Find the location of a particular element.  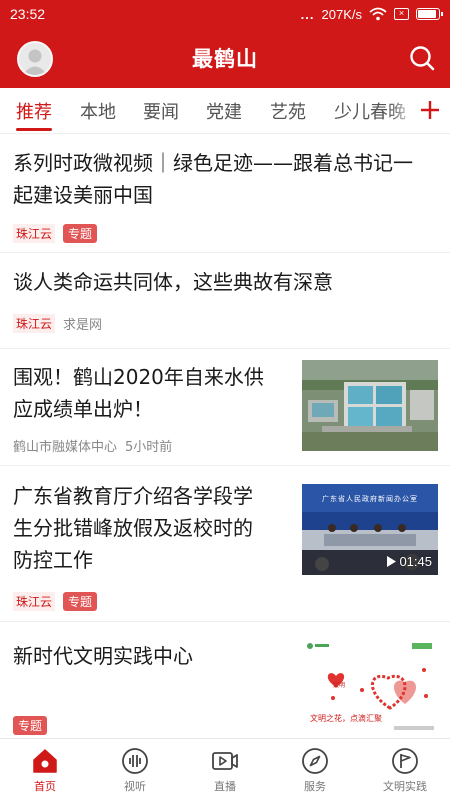

video-thumbnail: 广东省人民政府新闻办公室 01:45 is located at coordinates (370, 529).